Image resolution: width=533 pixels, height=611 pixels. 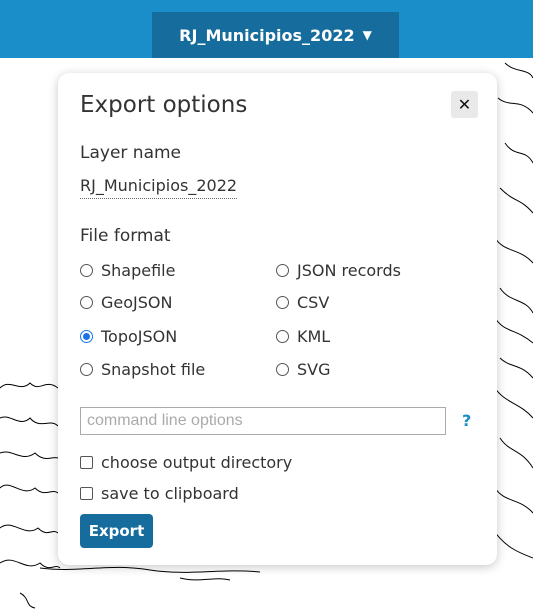 I want to click on caret-down-icon: ▼, so click(x=367, y=35).